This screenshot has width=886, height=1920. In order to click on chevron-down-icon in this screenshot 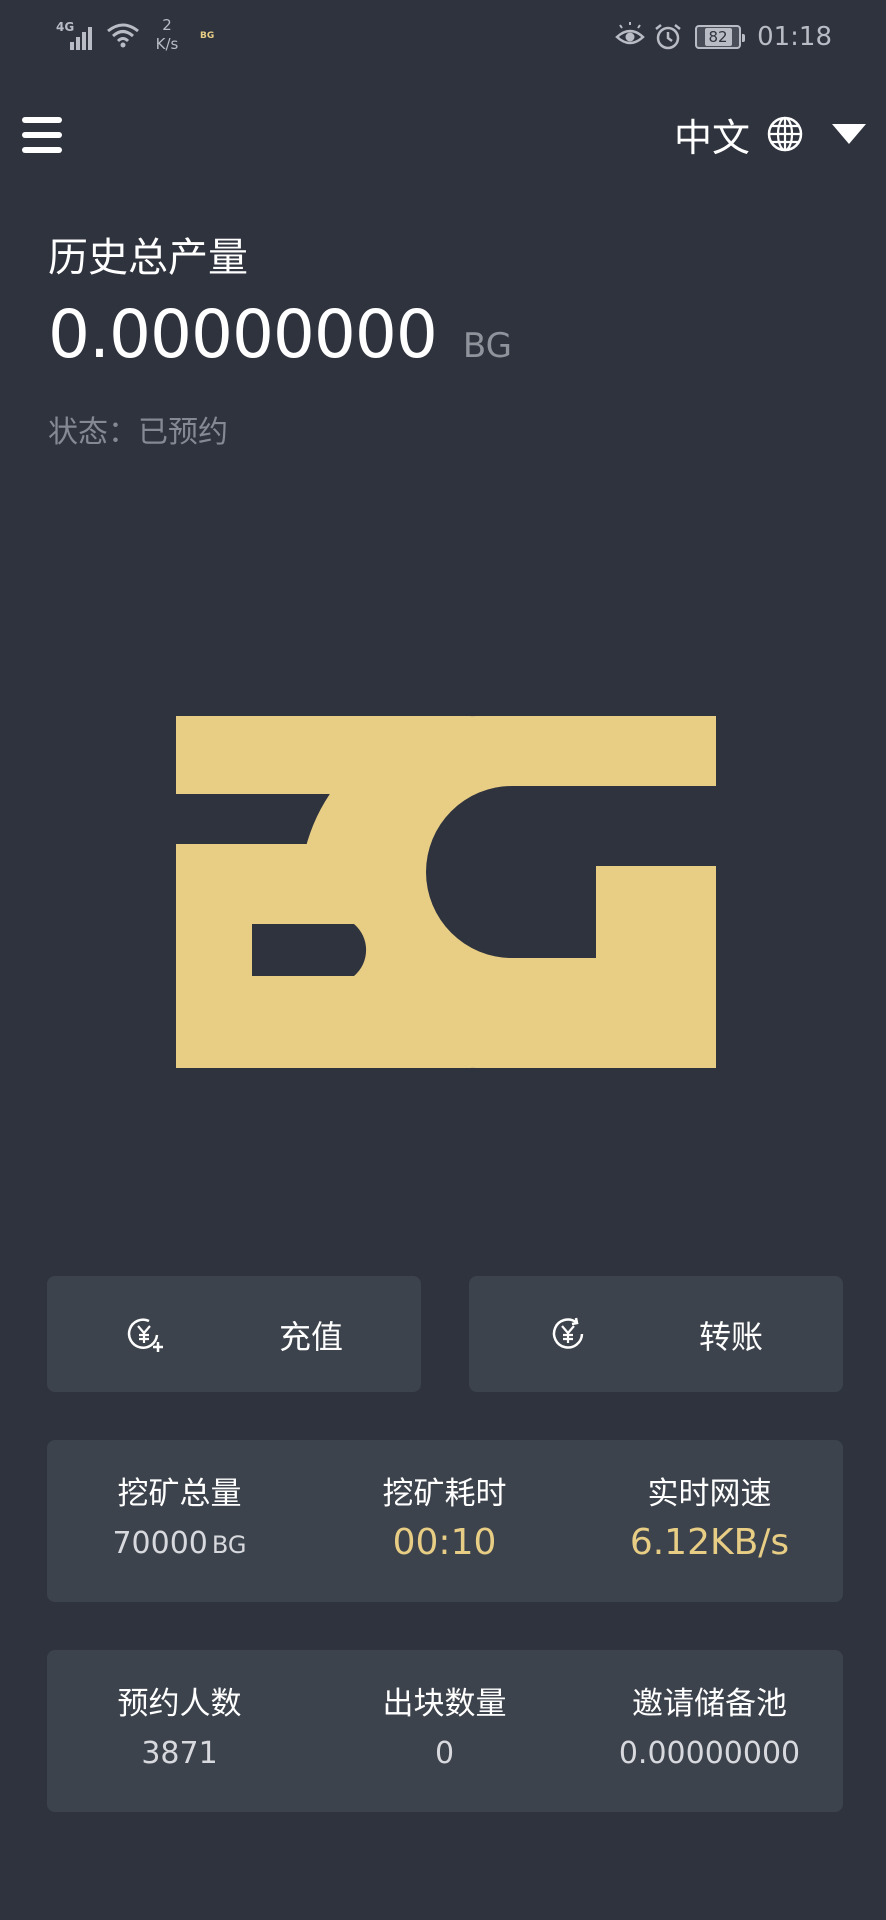, I will do `click(849, 134)`.